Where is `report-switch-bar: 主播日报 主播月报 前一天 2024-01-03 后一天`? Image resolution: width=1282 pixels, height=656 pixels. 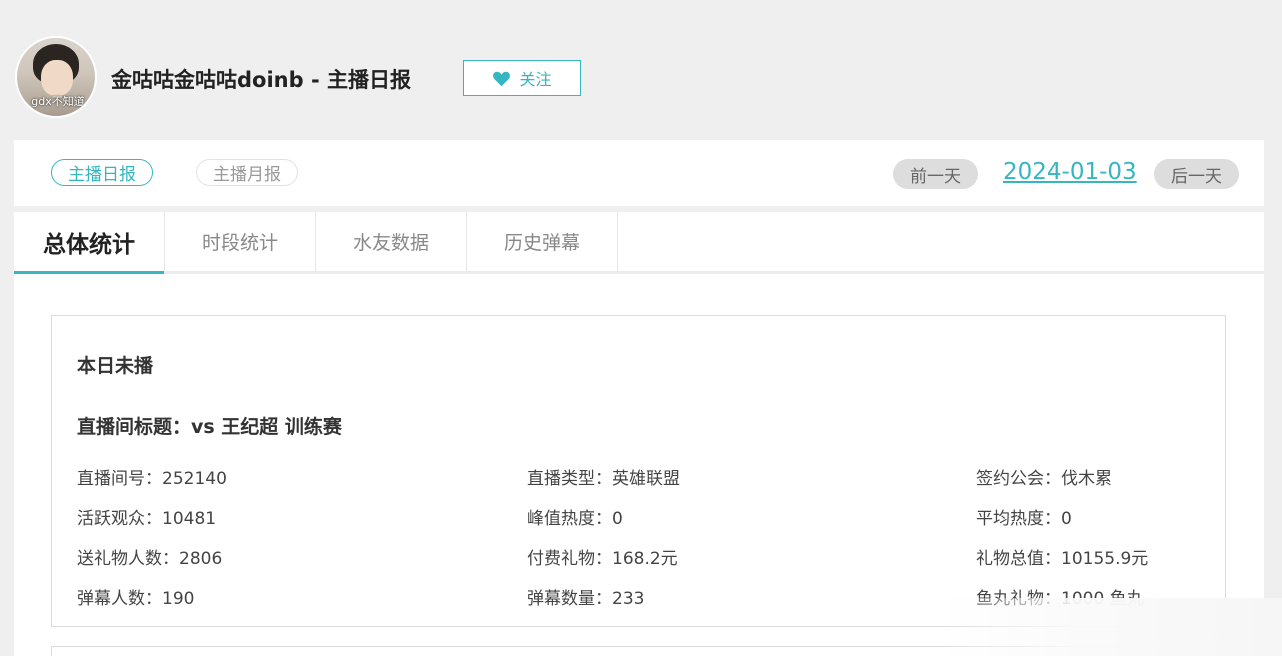
report-switch-bar: 主播日报 主播月报 前一天 2024-01-03 后一天 is located at coordinates (639, 173).